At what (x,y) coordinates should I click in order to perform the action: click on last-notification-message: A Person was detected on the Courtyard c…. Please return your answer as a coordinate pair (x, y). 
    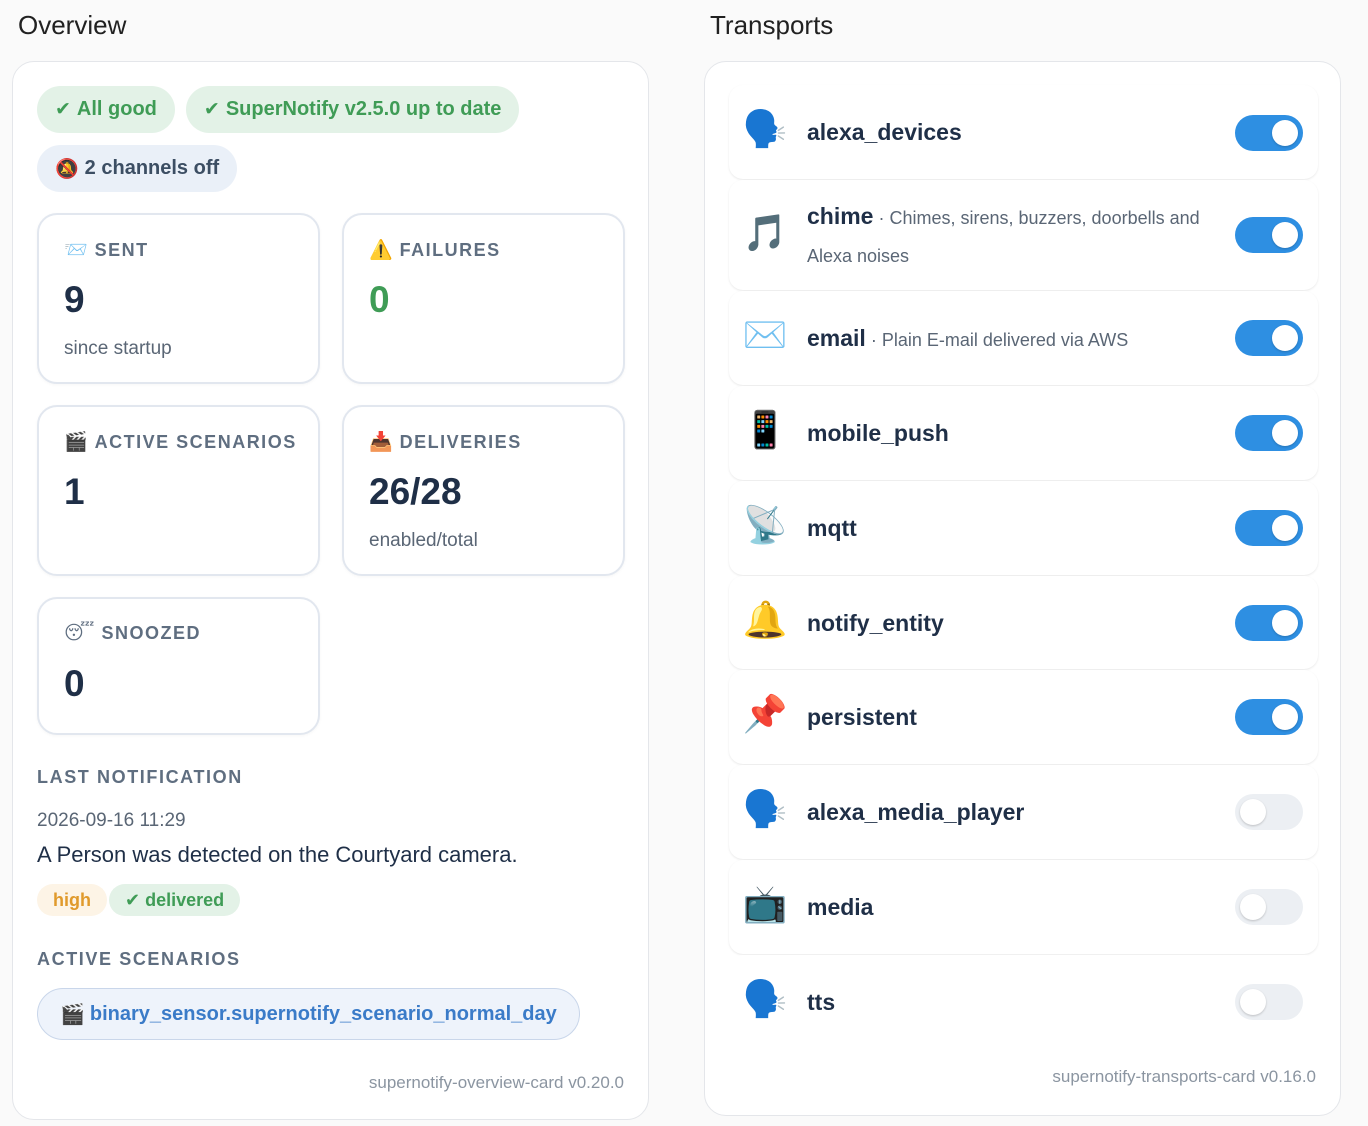
    Looking at the image, I should click on (277, 854).